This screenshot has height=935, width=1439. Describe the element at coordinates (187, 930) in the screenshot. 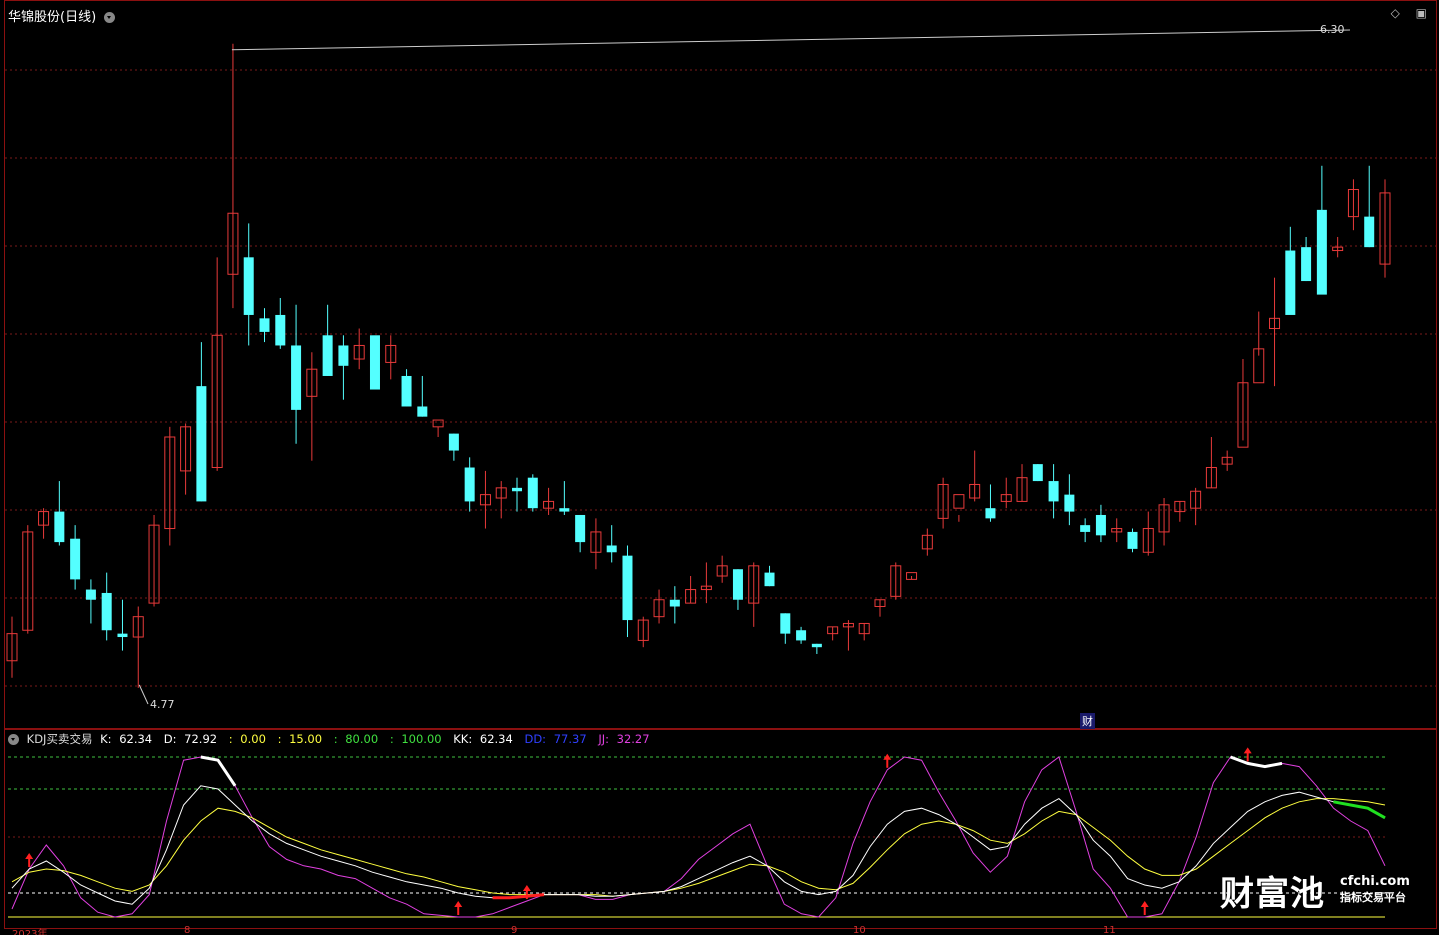

I see `x-tick-aug: 8` at that location.